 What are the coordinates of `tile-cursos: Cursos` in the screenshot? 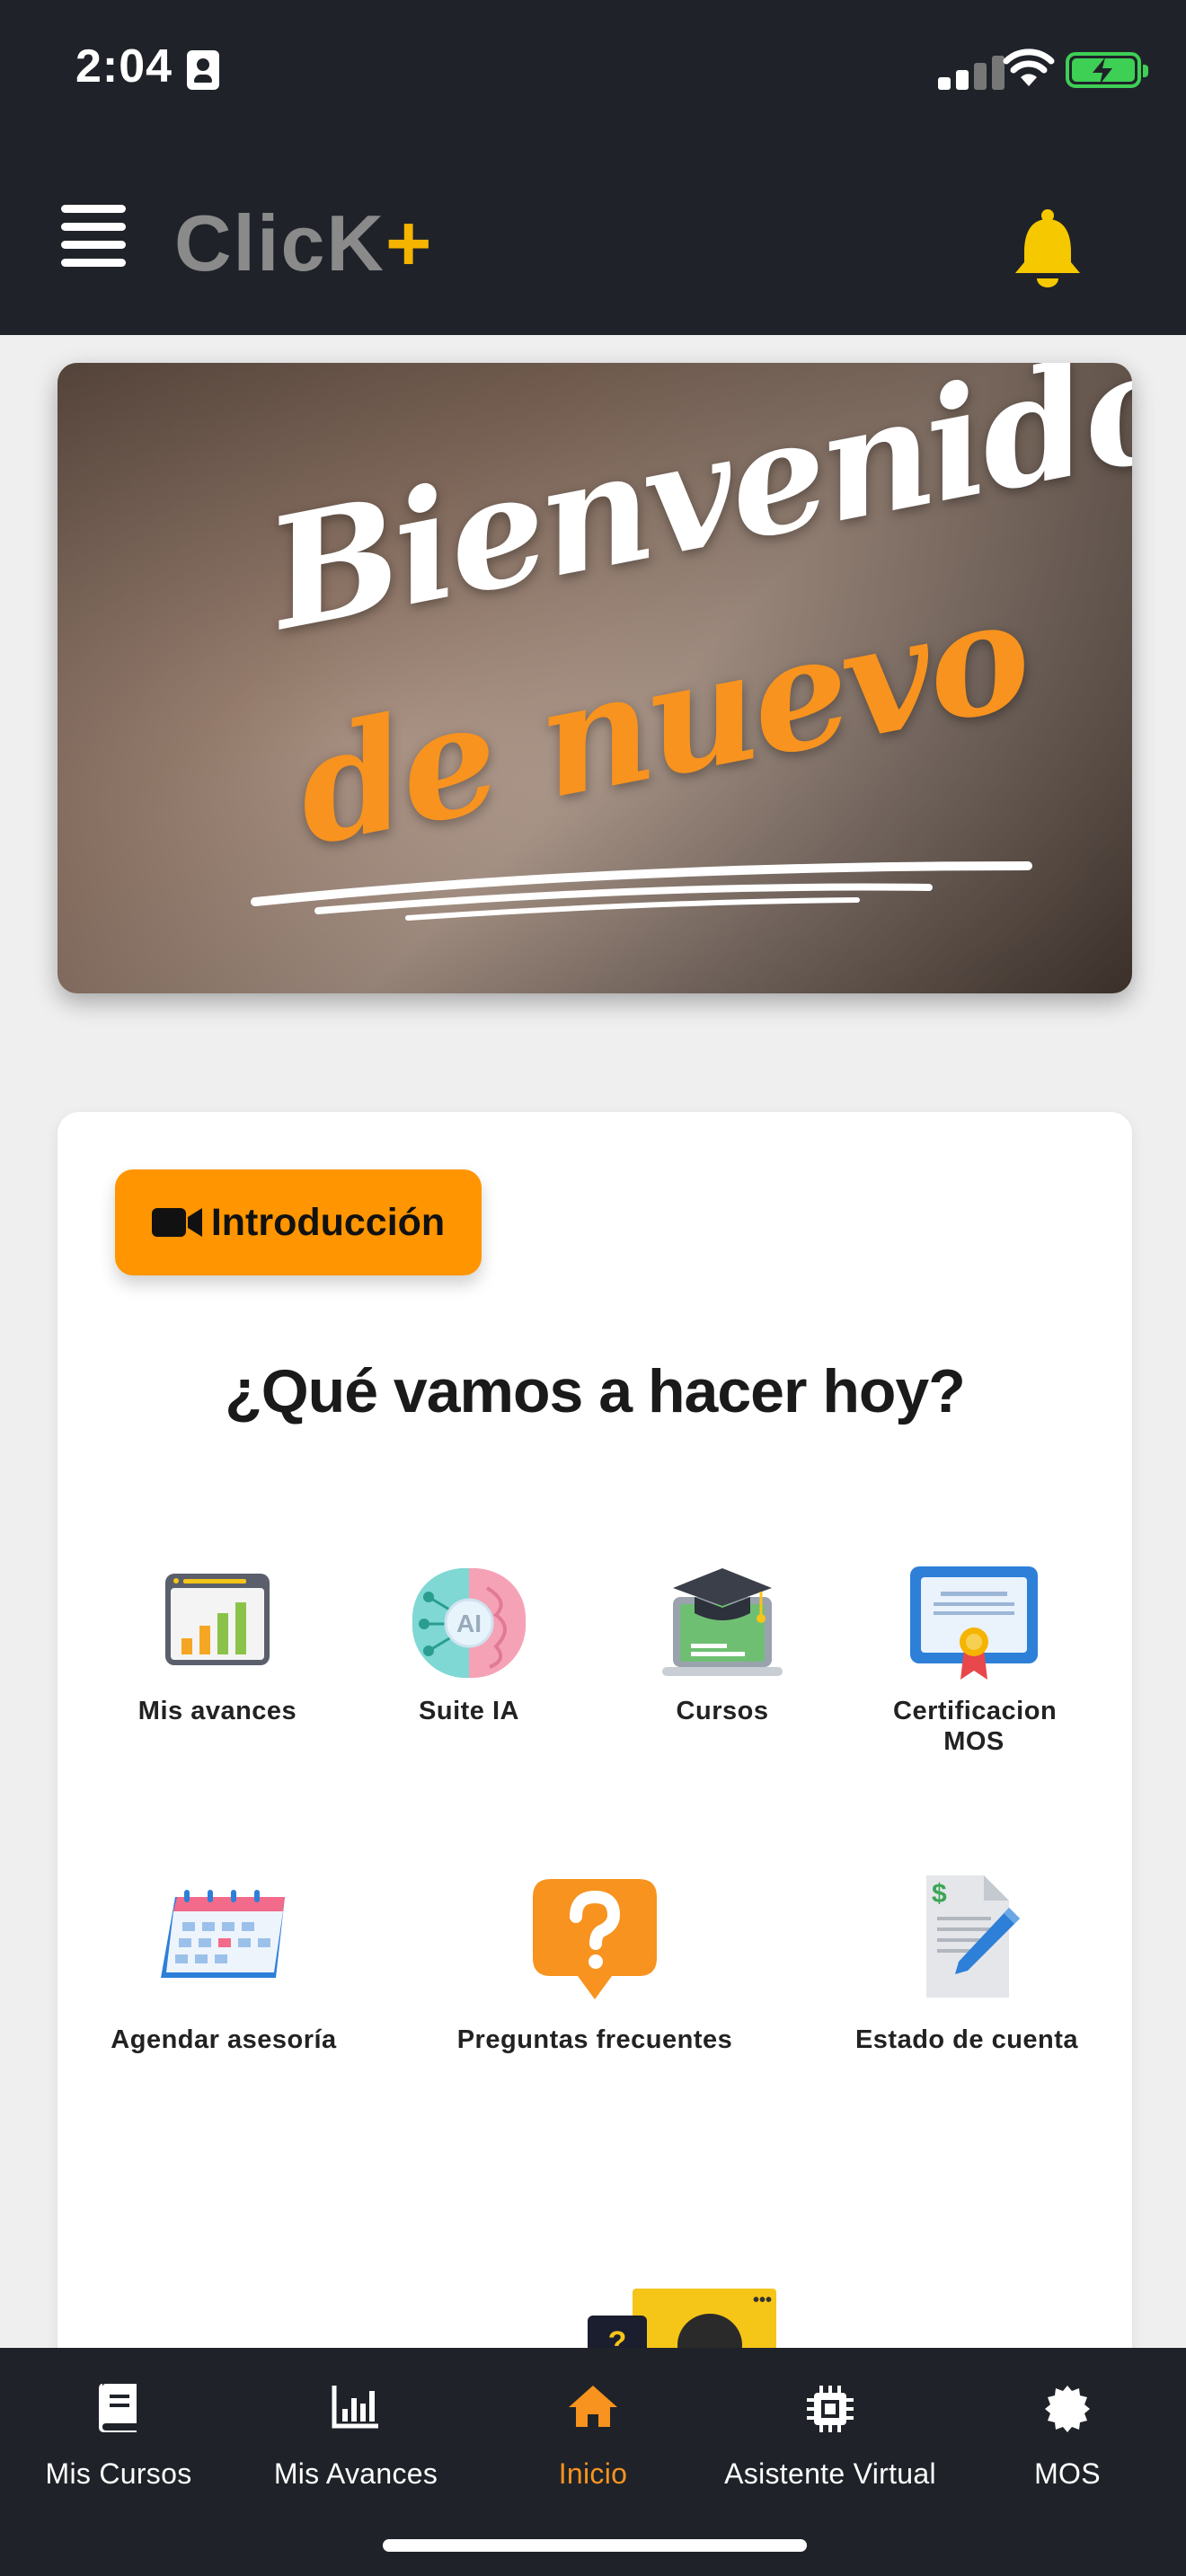 It's located at (722, 1660).